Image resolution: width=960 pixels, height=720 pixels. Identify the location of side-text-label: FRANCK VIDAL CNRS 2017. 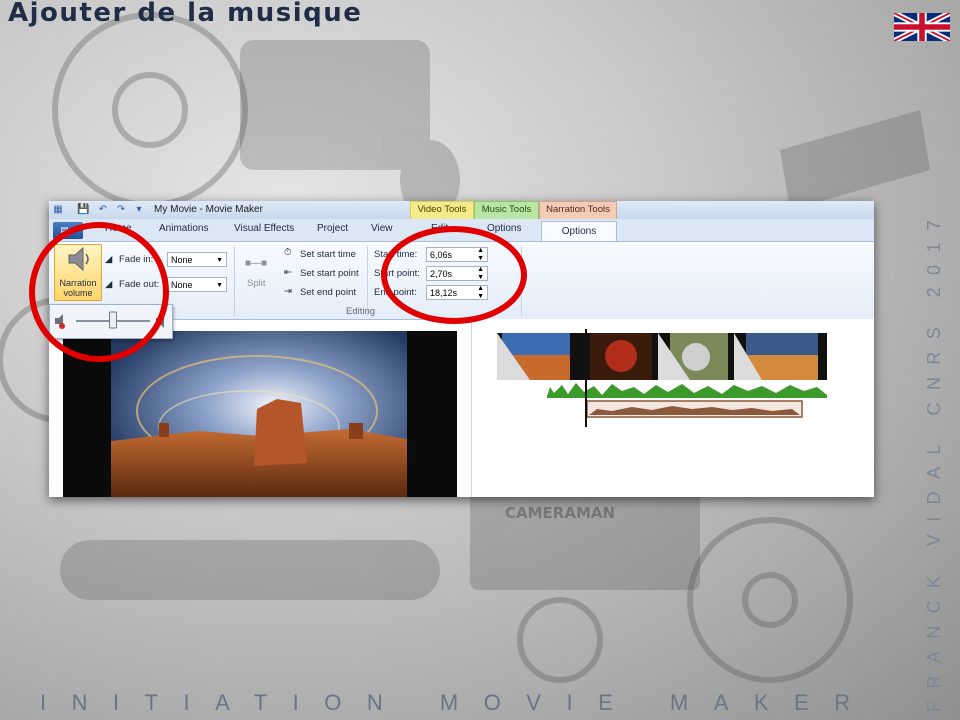
(934, 460).